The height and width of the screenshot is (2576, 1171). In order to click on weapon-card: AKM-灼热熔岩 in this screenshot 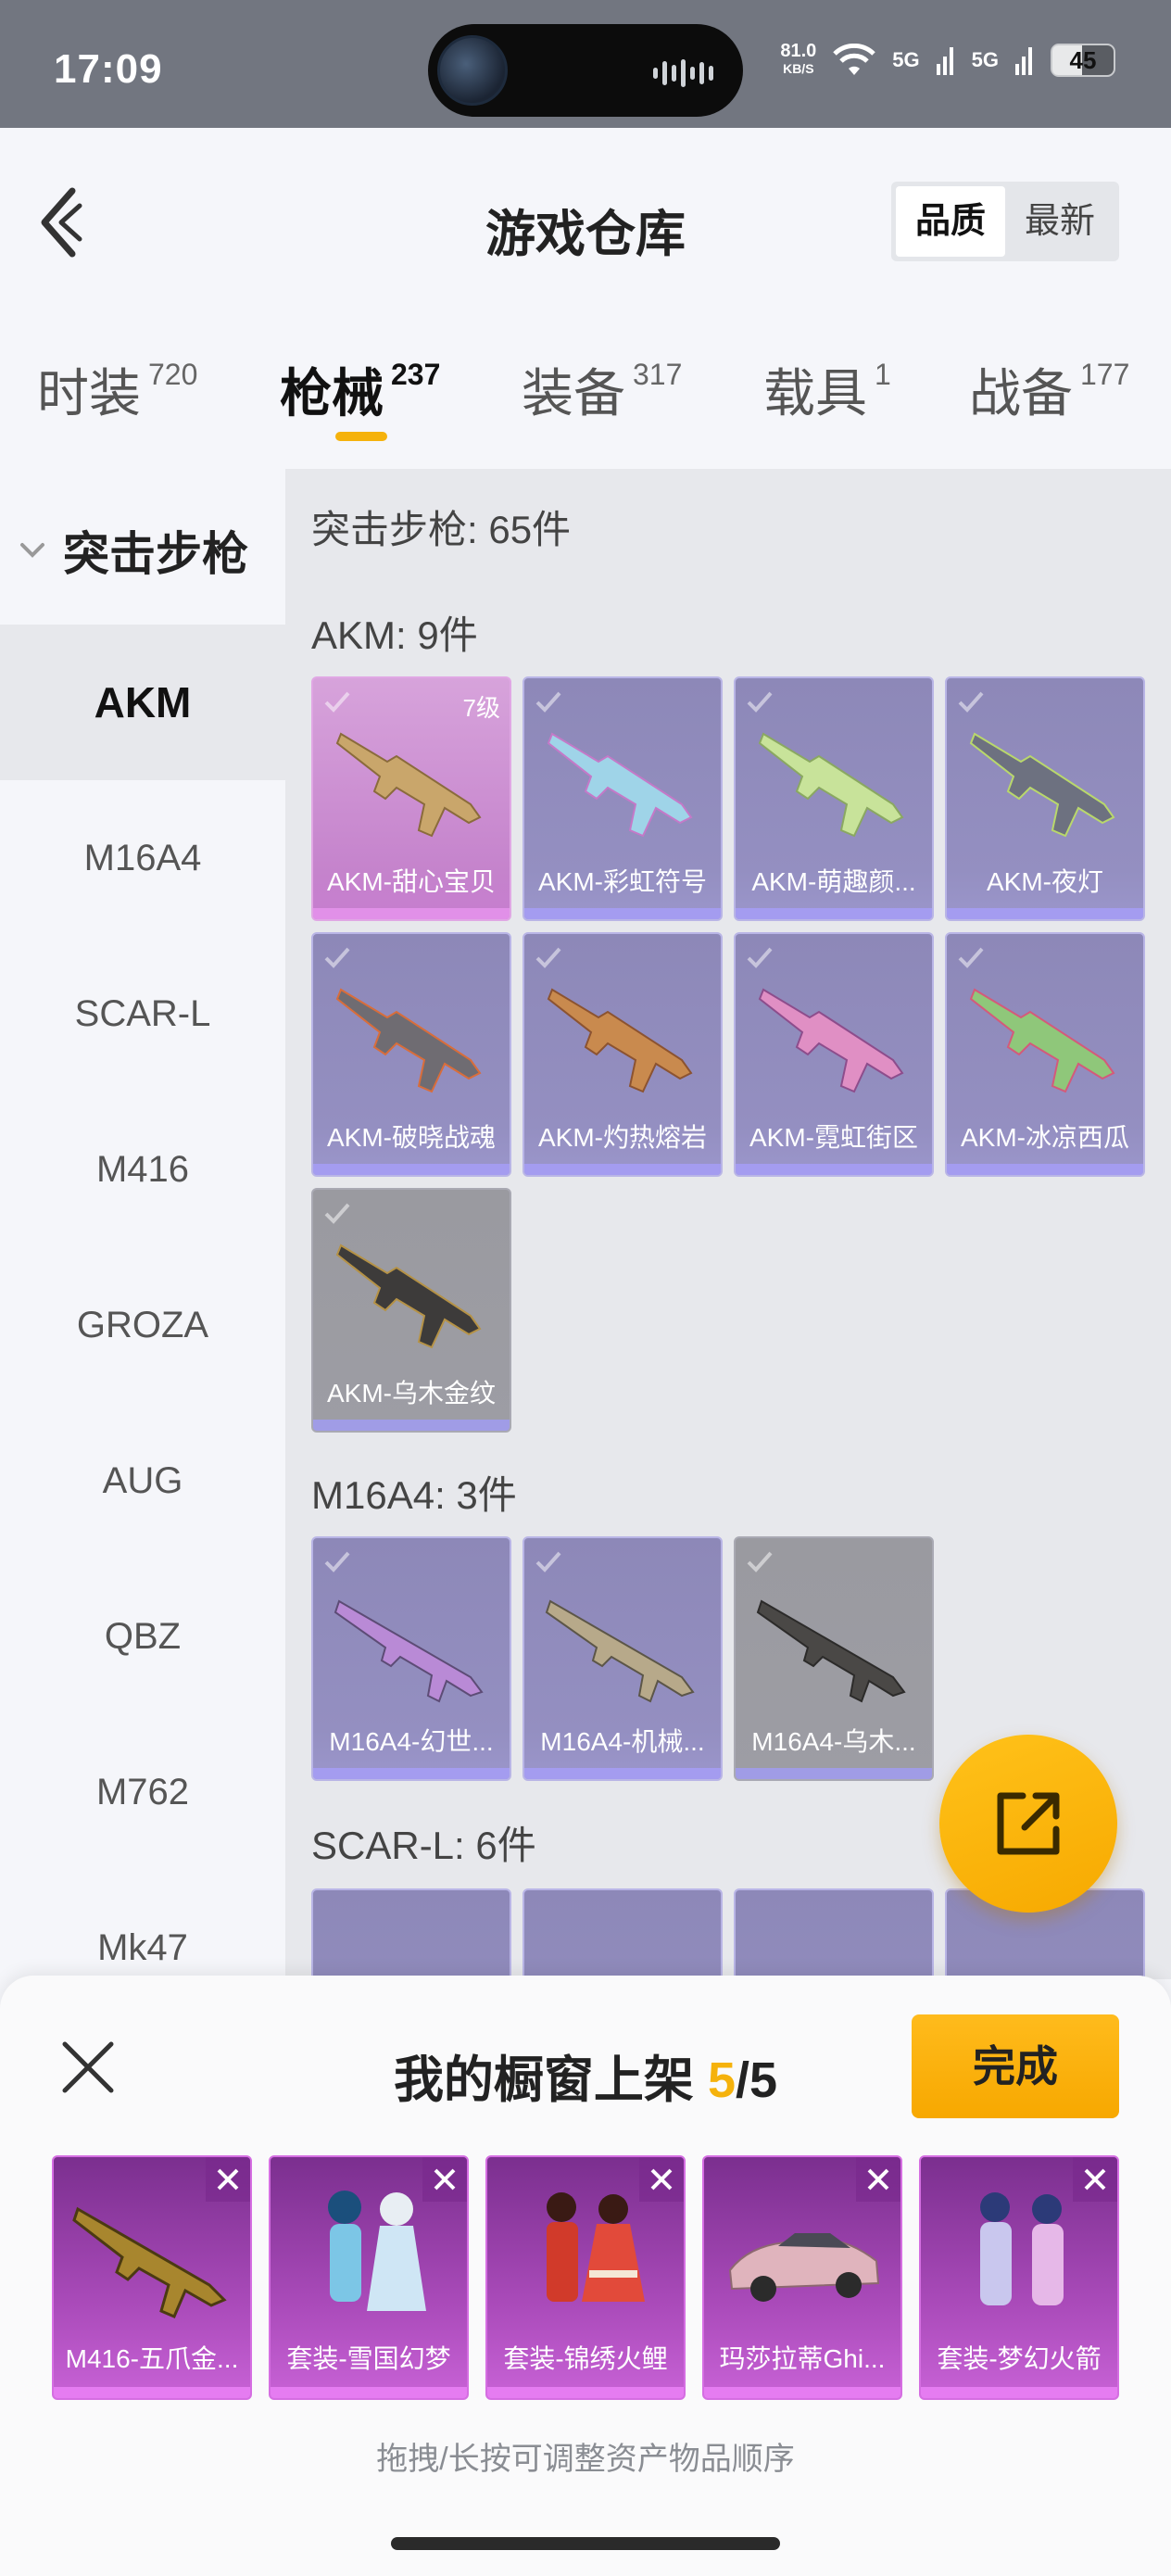, I will do `click(623, 1055)`.